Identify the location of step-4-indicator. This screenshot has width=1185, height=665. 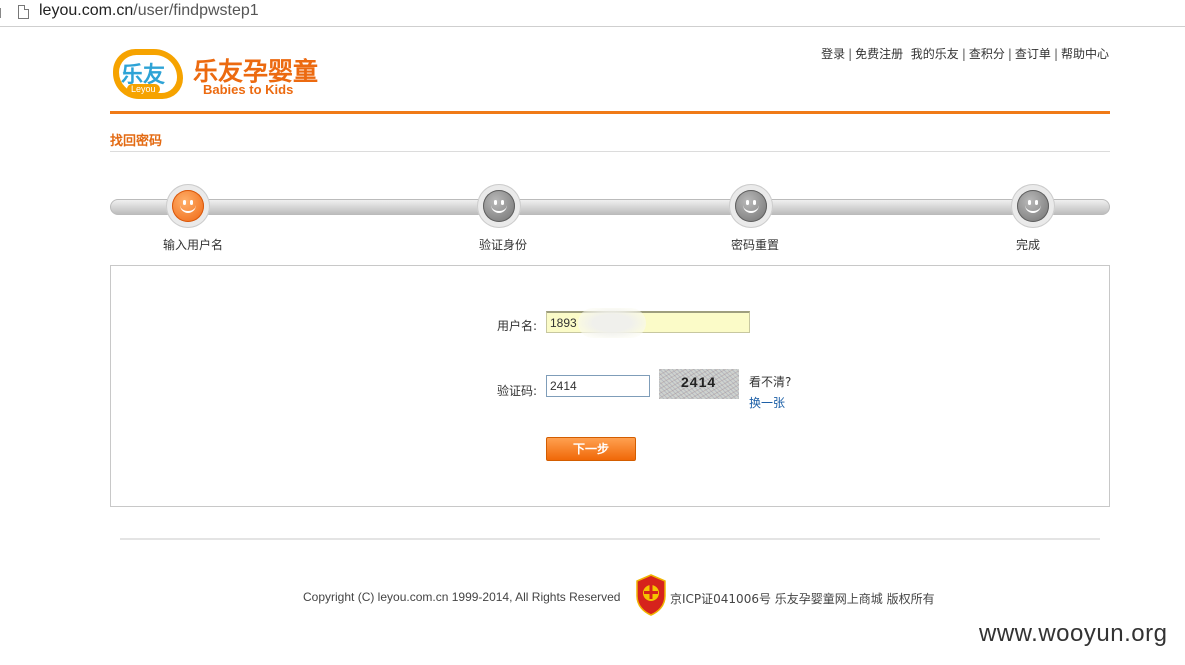
(1033, 206).